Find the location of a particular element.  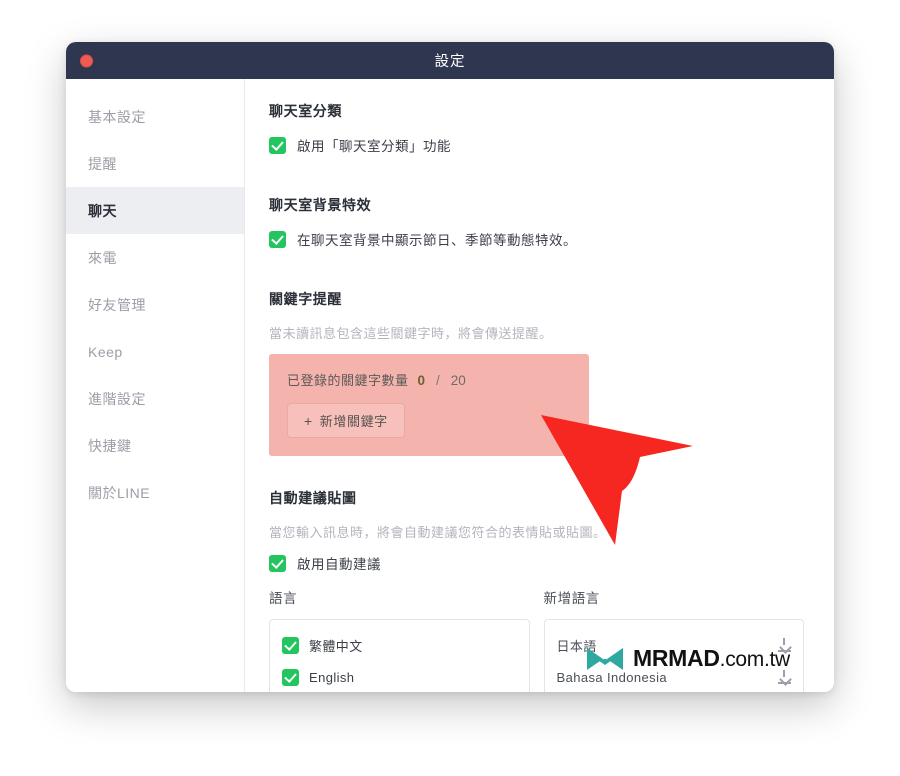

sidebar-item-shortcuts: 快捷鍵 is located at coordinates (155, 445).